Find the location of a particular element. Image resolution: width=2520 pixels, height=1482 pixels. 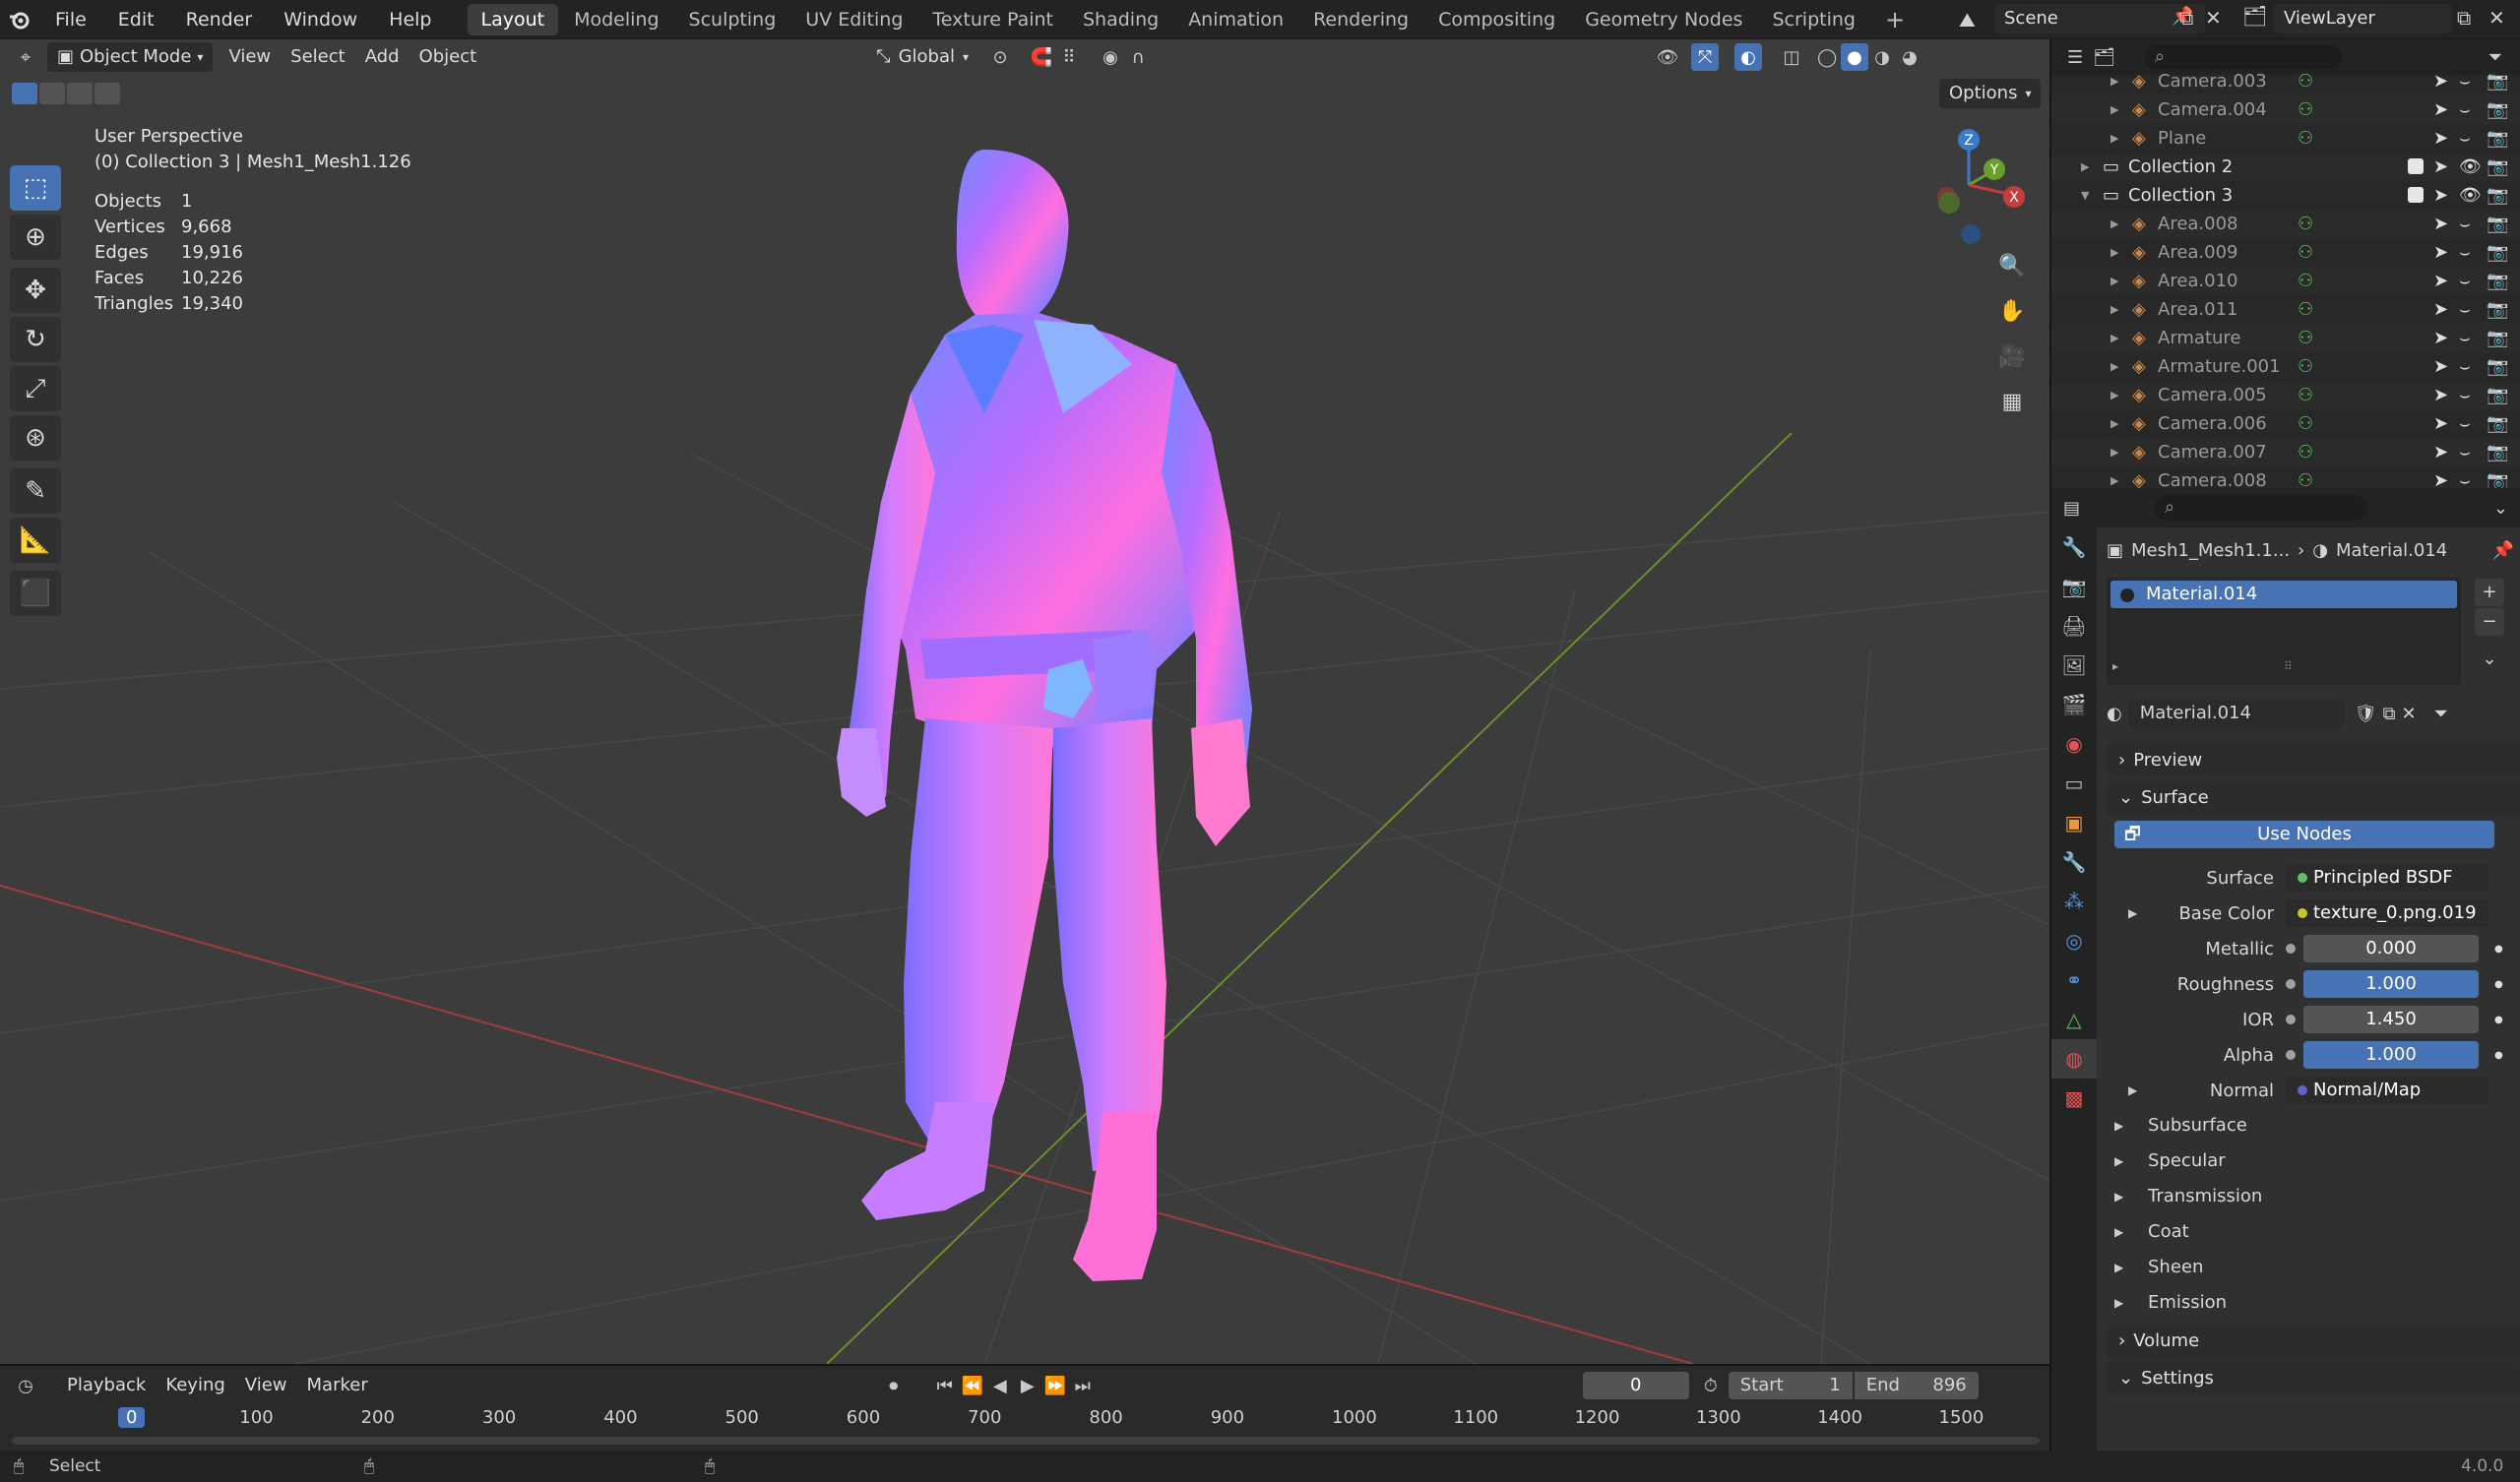

display-mode-icon: 🗂 is located at coordinates (2104, 57).